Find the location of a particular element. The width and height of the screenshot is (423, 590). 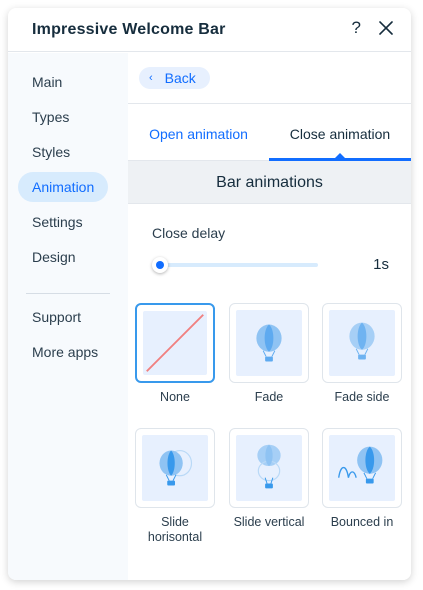

active-tab-indicator is located at coordinates (340, 159).